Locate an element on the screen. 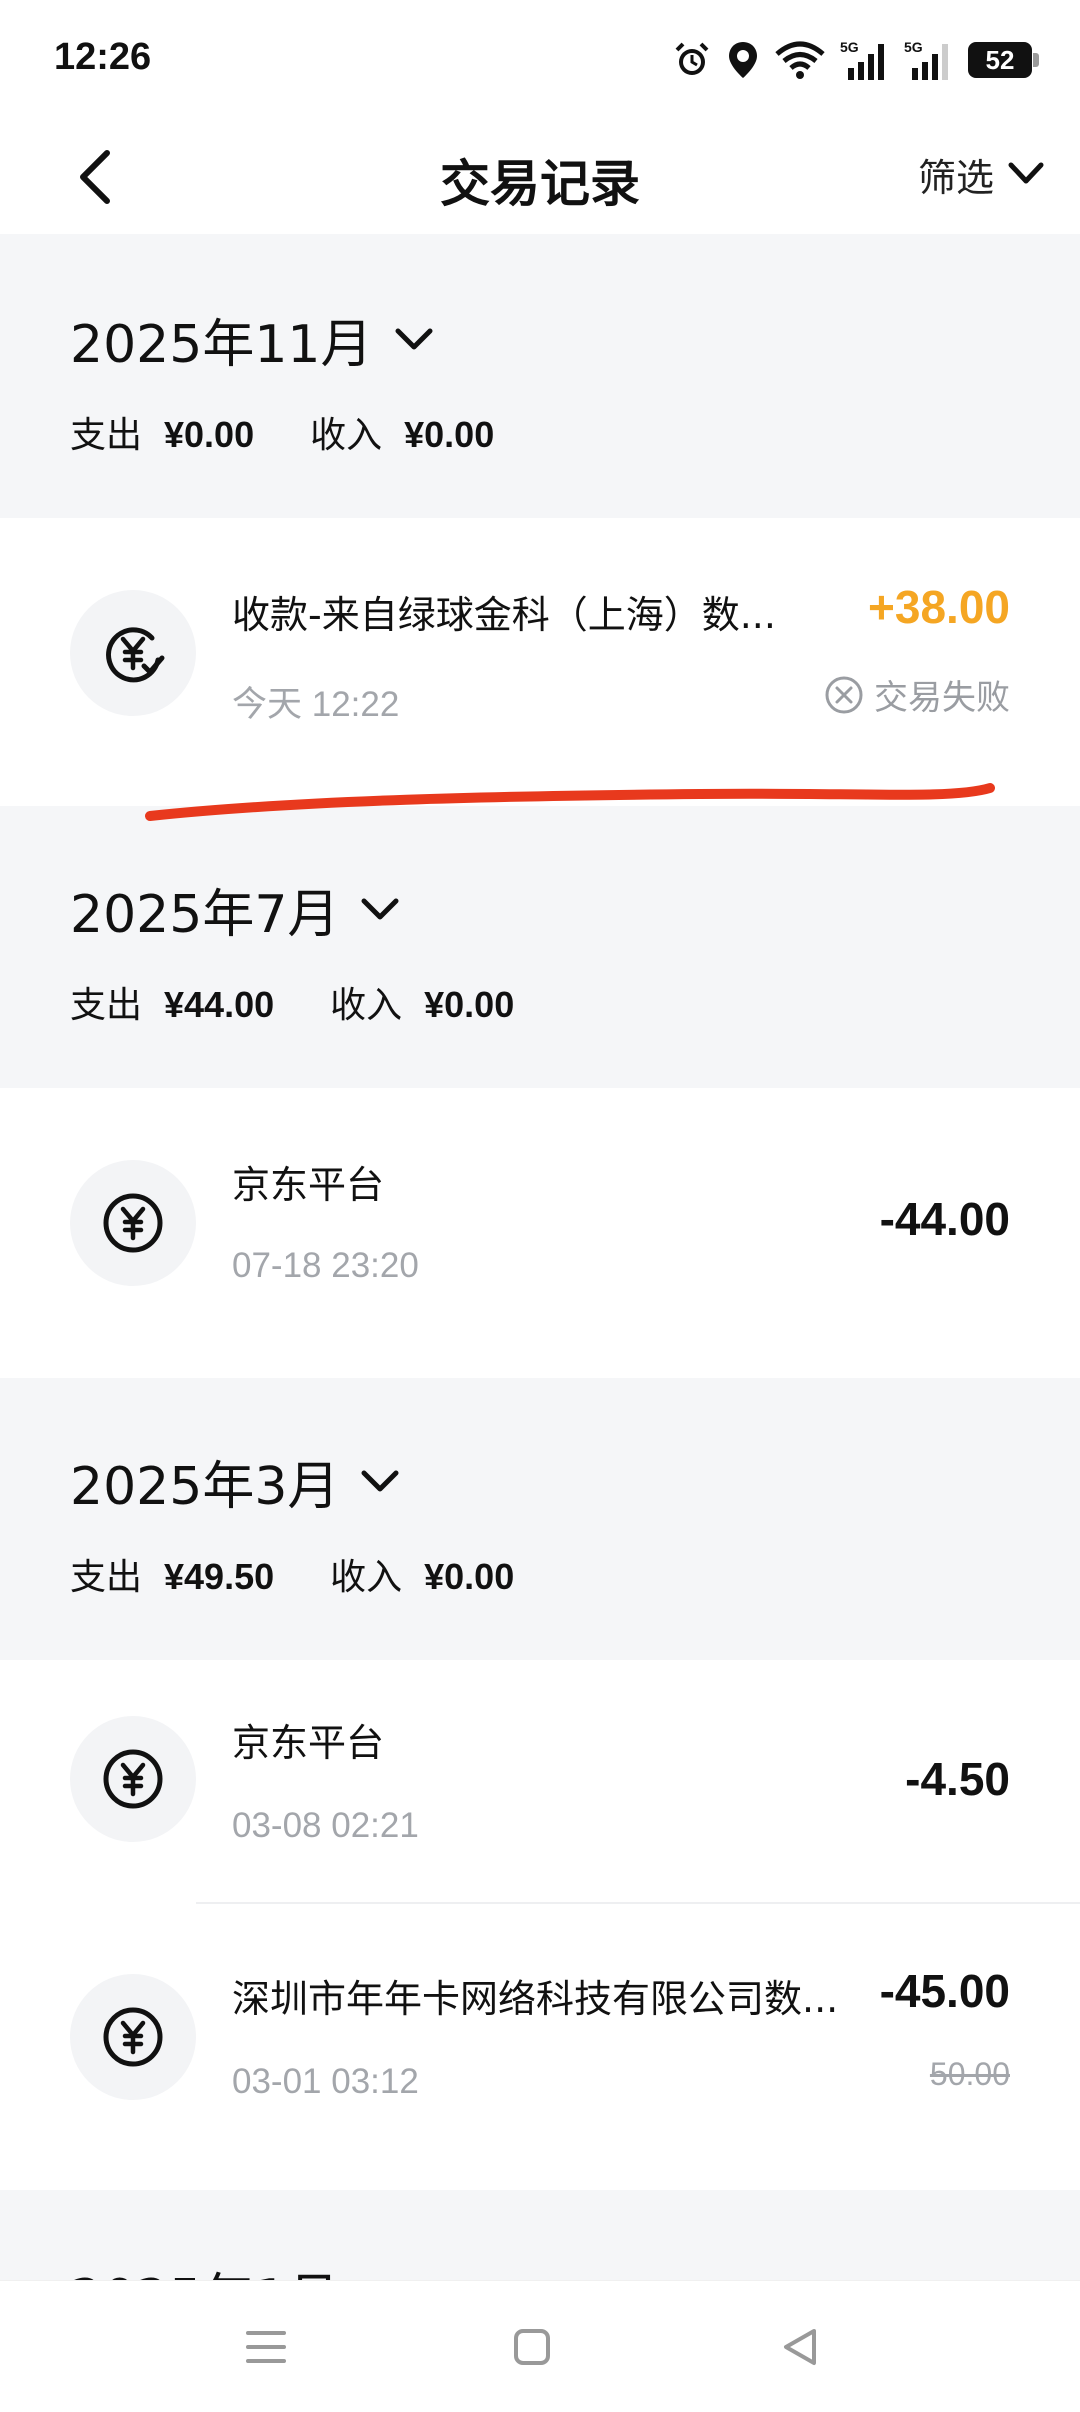 The width and height of the screenshot is (1080, 2412). close-circle-icon is located at coordinates (844, 694).